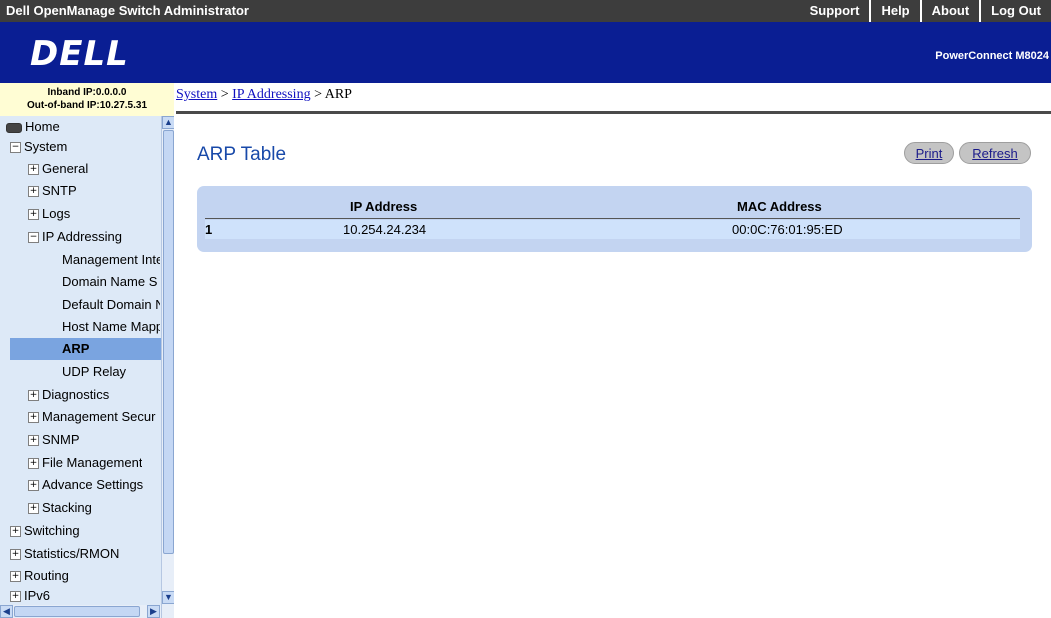  I want to click on sidebar-item-logs: + Logs, so click(49, 214).